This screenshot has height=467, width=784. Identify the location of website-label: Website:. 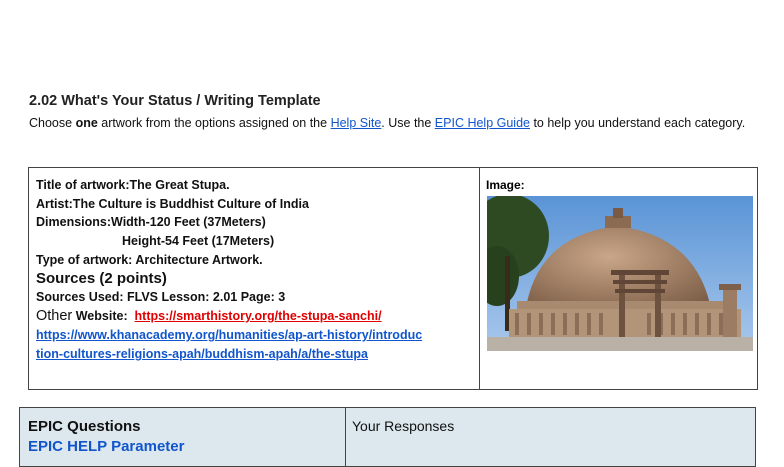
(103, 316).